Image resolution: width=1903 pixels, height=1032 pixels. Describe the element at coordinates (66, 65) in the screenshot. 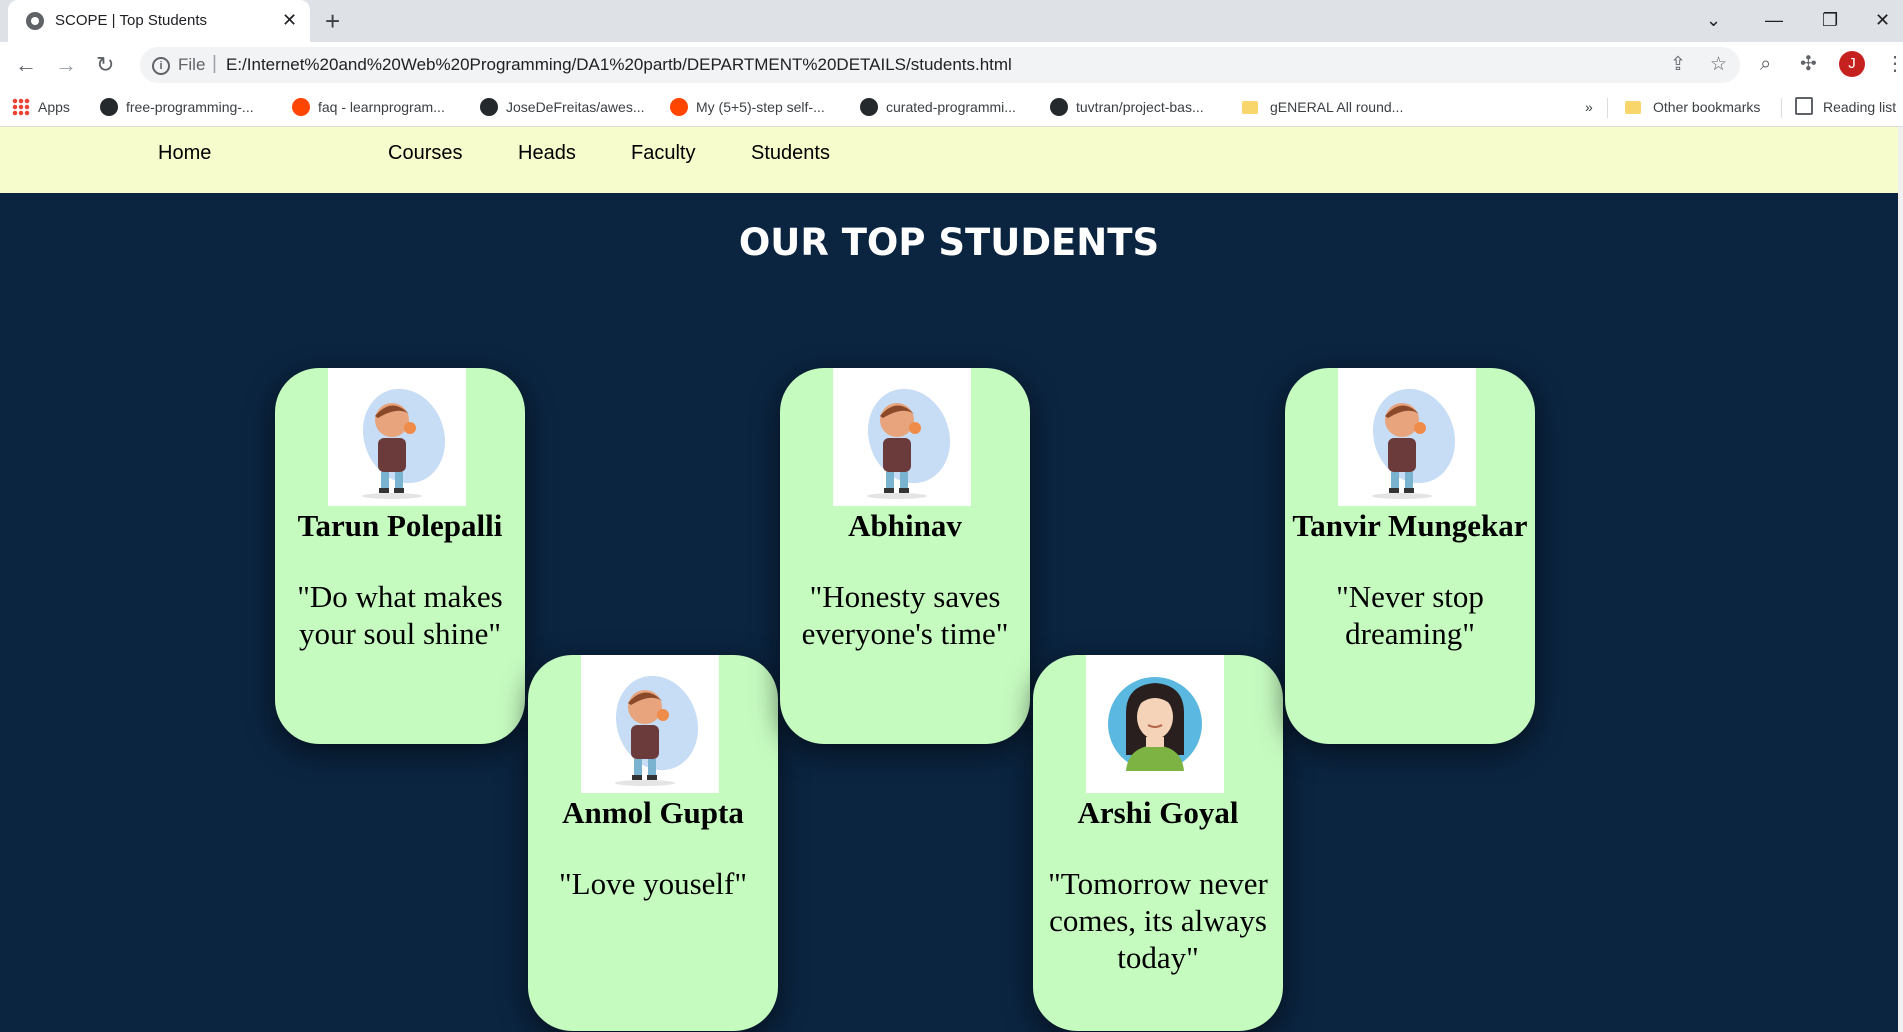

I see `forward-icon: →` at that location.